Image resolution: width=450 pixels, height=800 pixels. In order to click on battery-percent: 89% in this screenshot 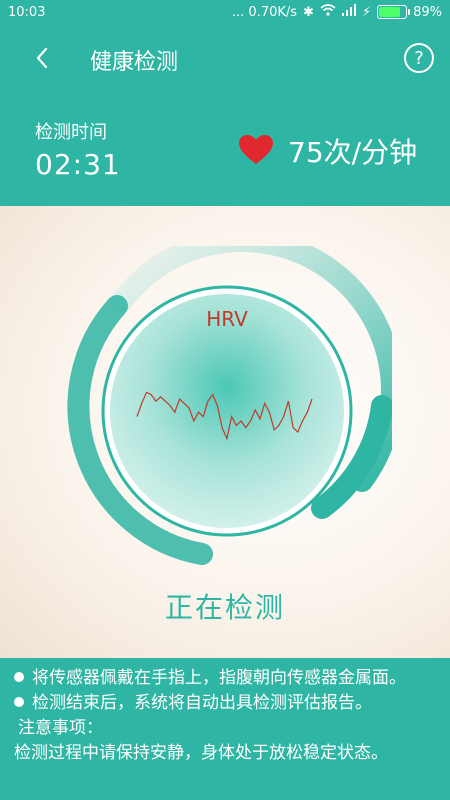, I will do `click(427, 12)`.